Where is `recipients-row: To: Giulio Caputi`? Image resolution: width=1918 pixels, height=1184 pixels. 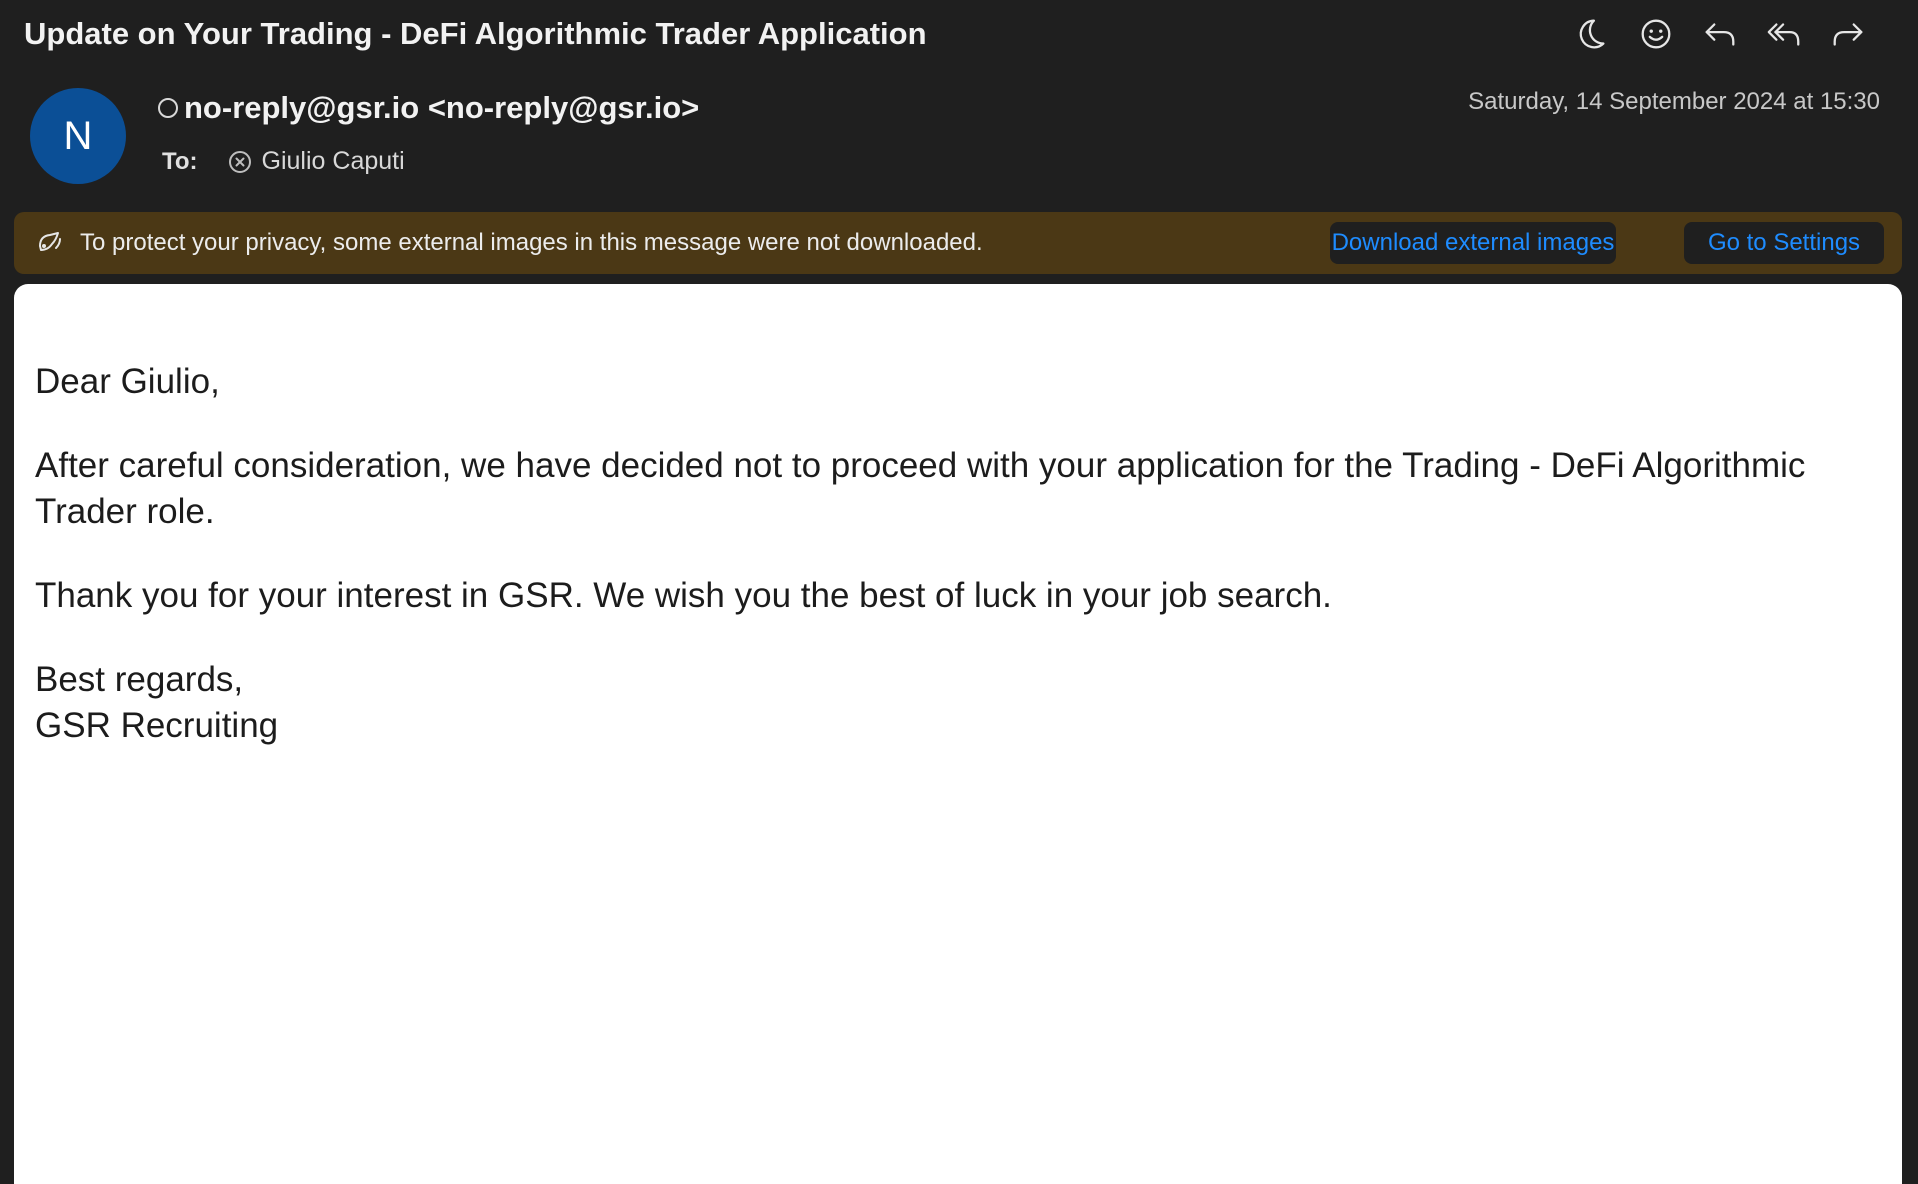 recipients-row: To: Giulio Caputi is located at coordinates (283, 161).